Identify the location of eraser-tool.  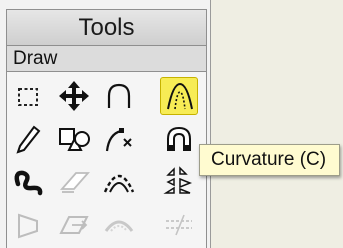
(74, 181).